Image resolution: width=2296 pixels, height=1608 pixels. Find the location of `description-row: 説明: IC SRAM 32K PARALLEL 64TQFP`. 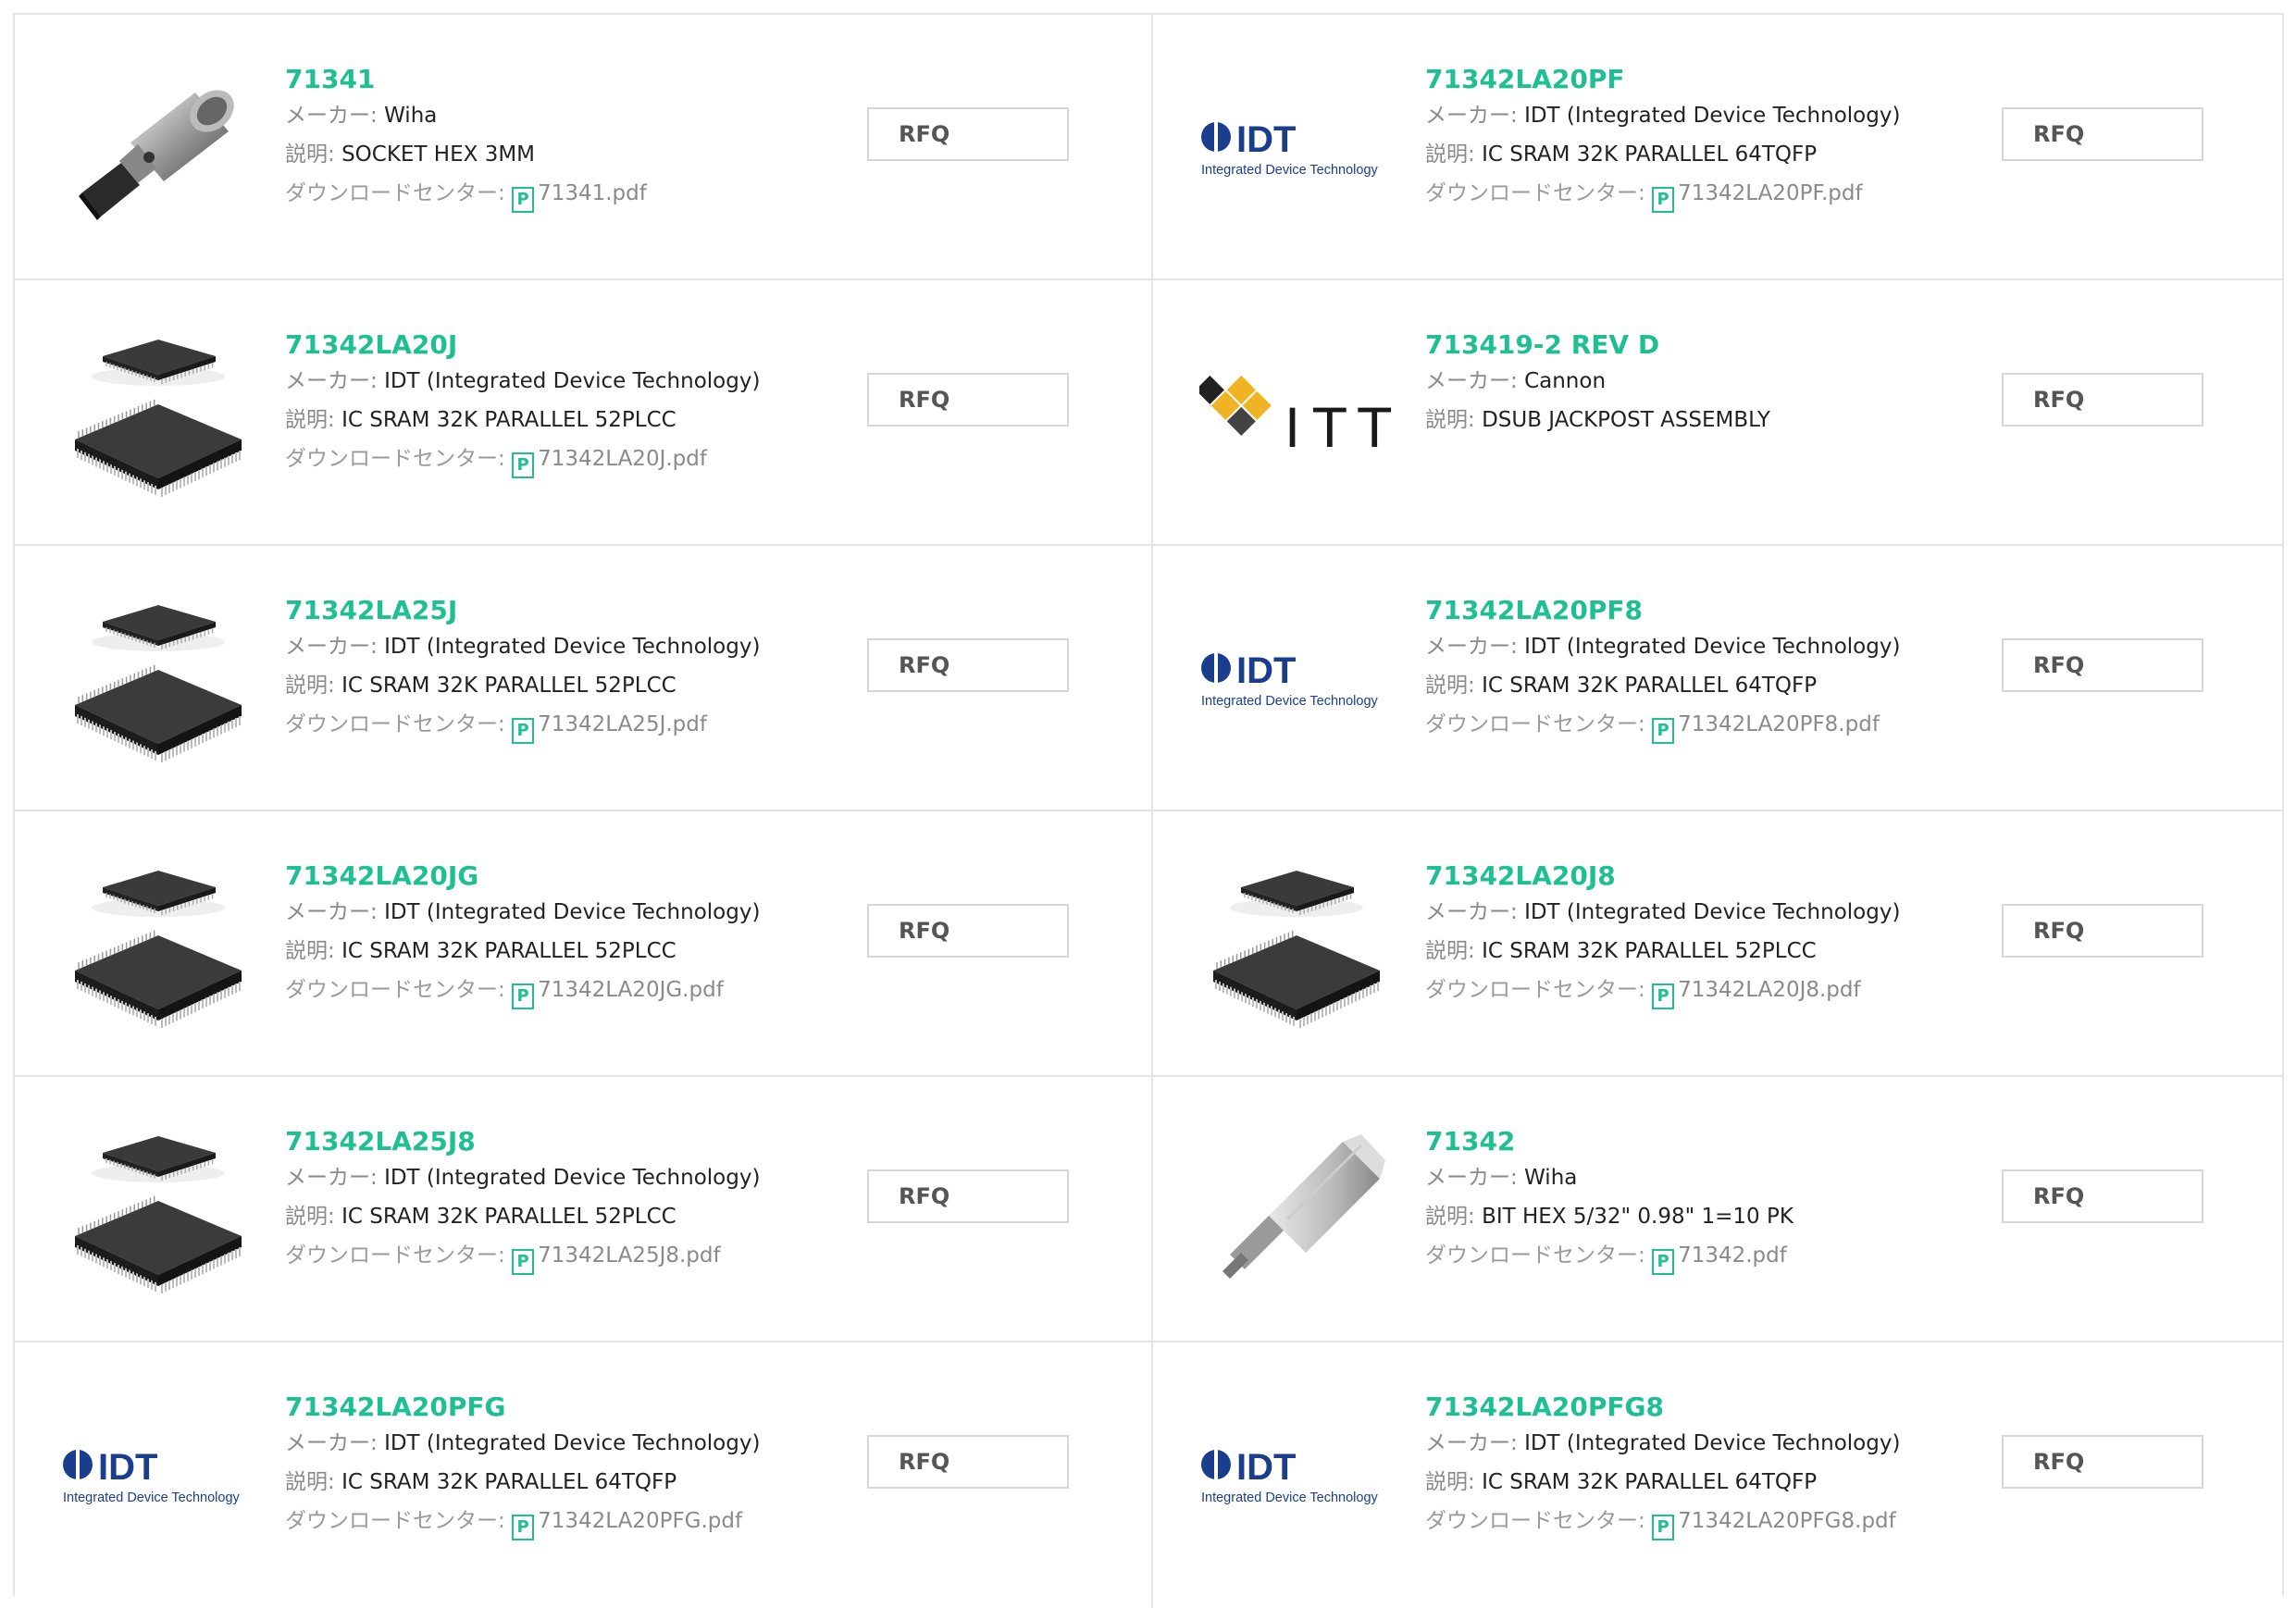

description-row: 説明: IC SRAM 32K PARALLEL 64TQFP is located at coordinates (1721, 1483).